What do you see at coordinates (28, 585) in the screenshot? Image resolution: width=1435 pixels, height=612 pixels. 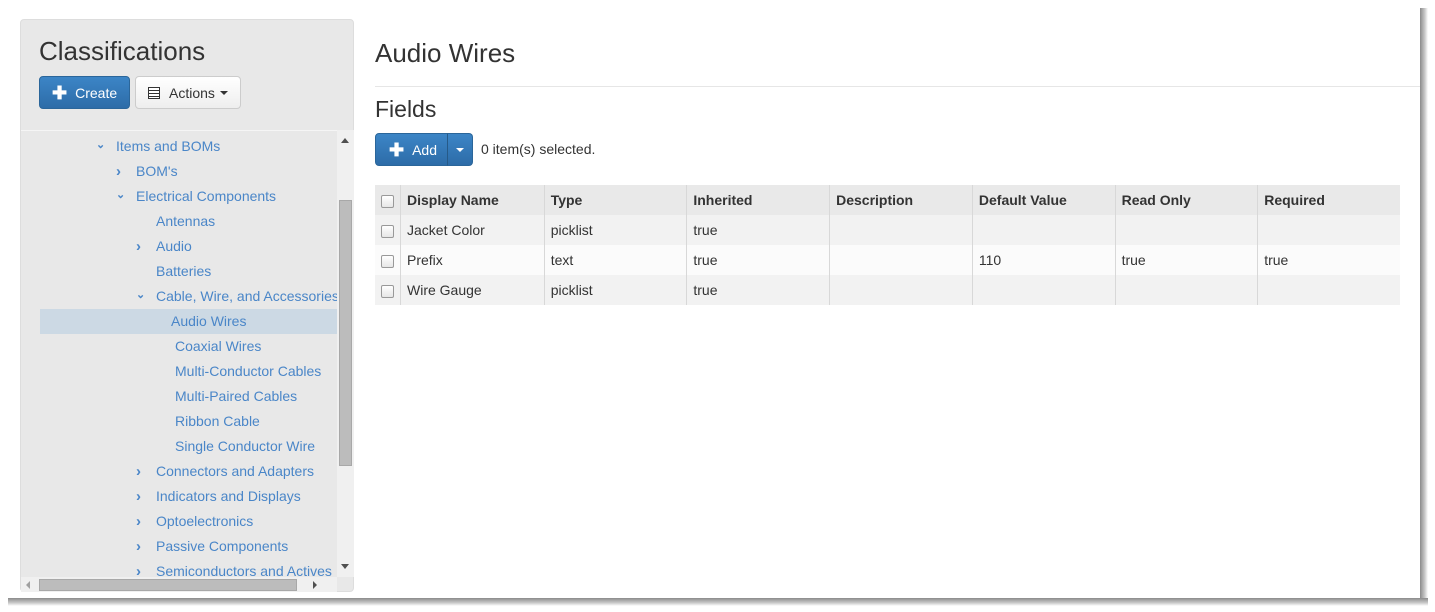 I see `scroll-left-arrow-icon` at bounding box center [28, 585].